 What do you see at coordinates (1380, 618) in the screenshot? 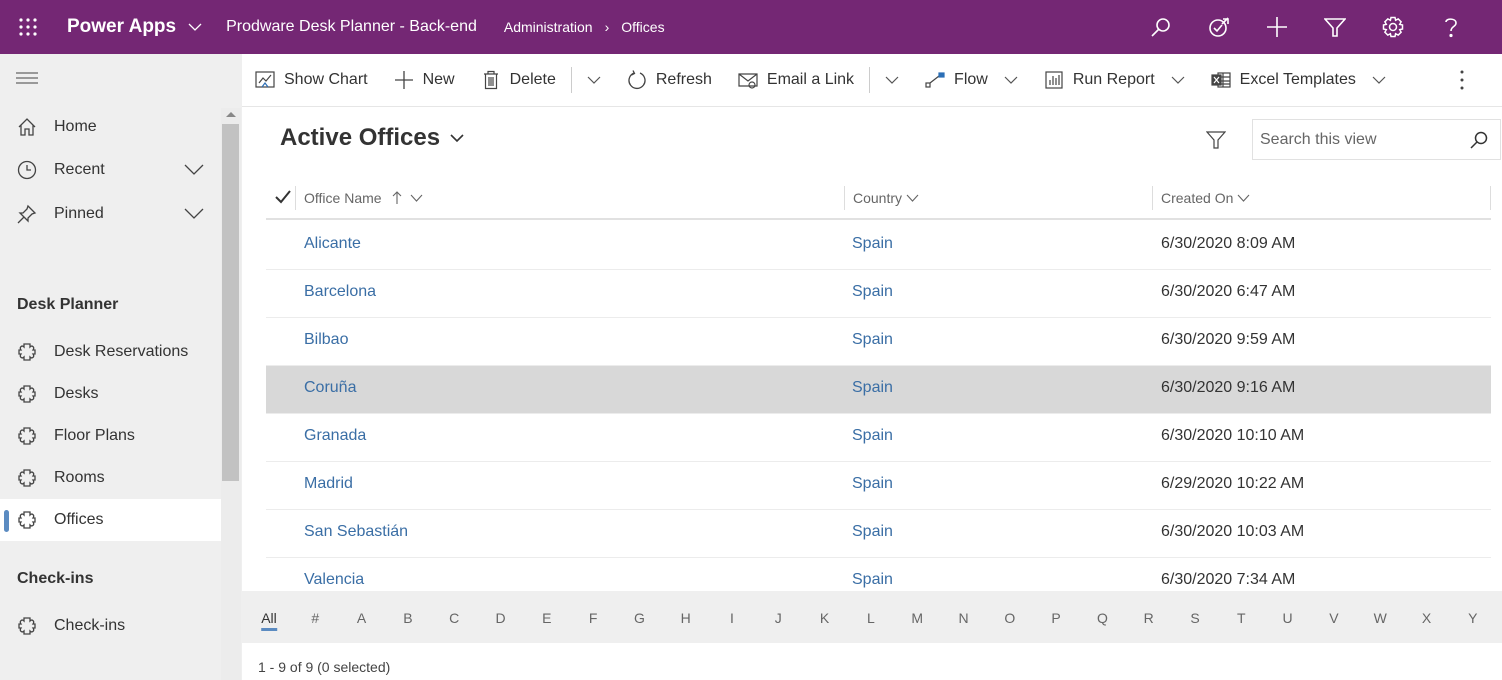
I see `jump-bar-letter: W` at bounding box center [1380, 618].